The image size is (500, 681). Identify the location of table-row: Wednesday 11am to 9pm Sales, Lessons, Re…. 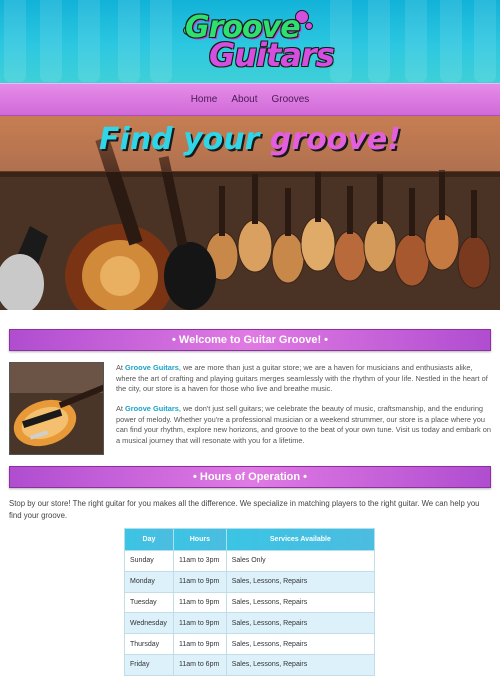
(250, 623).